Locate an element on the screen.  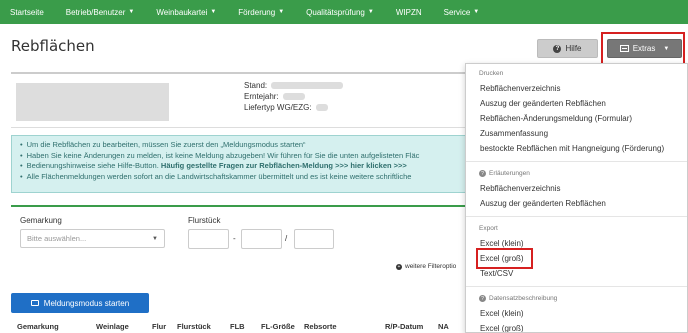
flurstueck-label: Flurstück is located at coordinates (204, 220).